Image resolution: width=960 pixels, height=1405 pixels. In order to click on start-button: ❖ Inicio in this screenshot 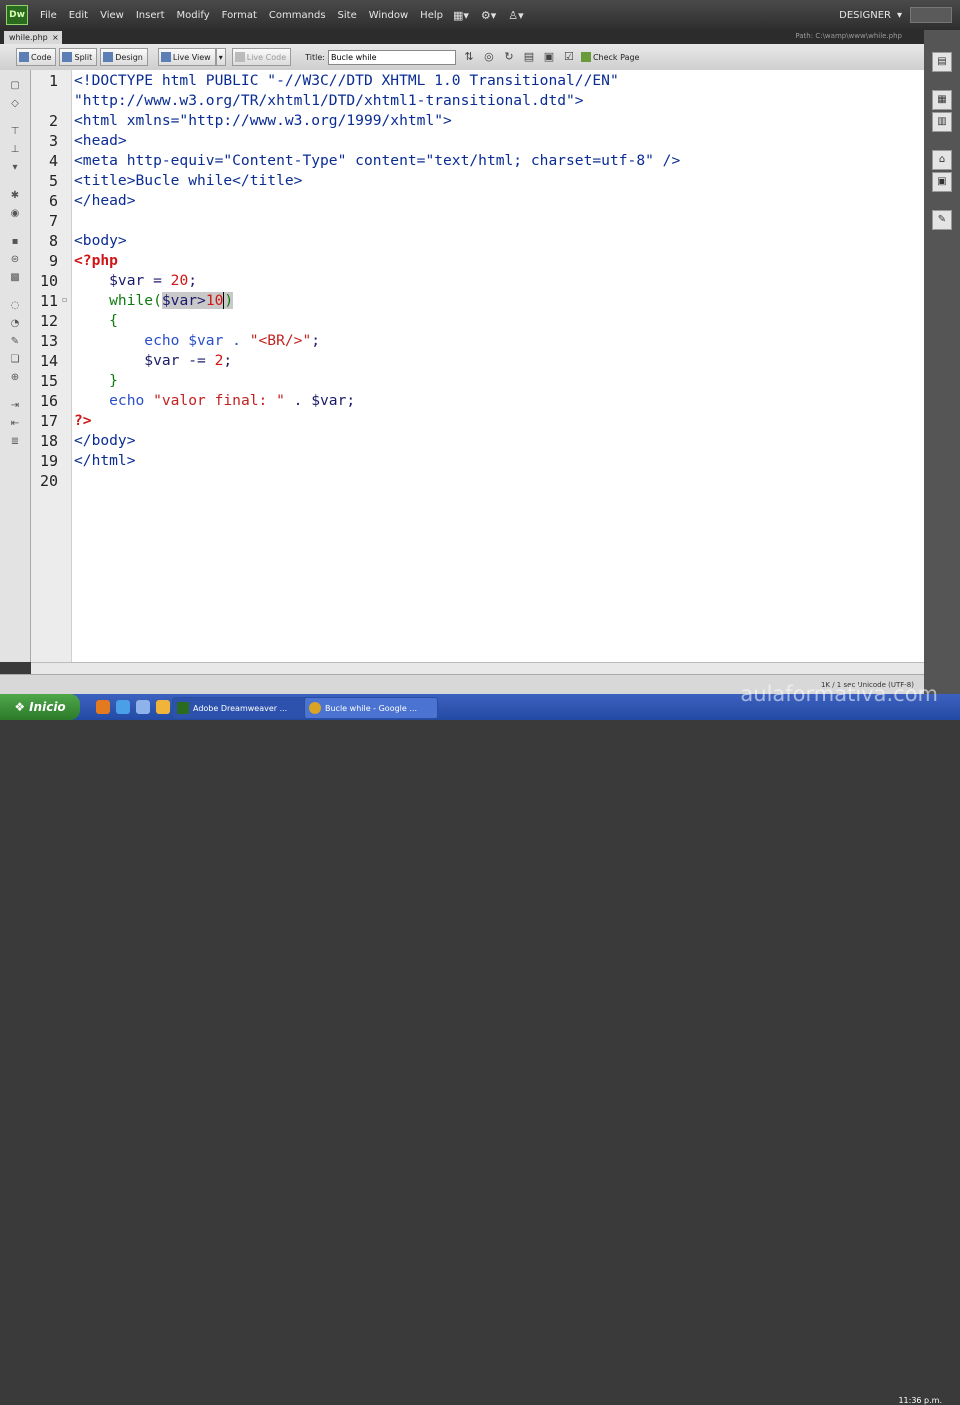, I will do `click(40, 707)`.